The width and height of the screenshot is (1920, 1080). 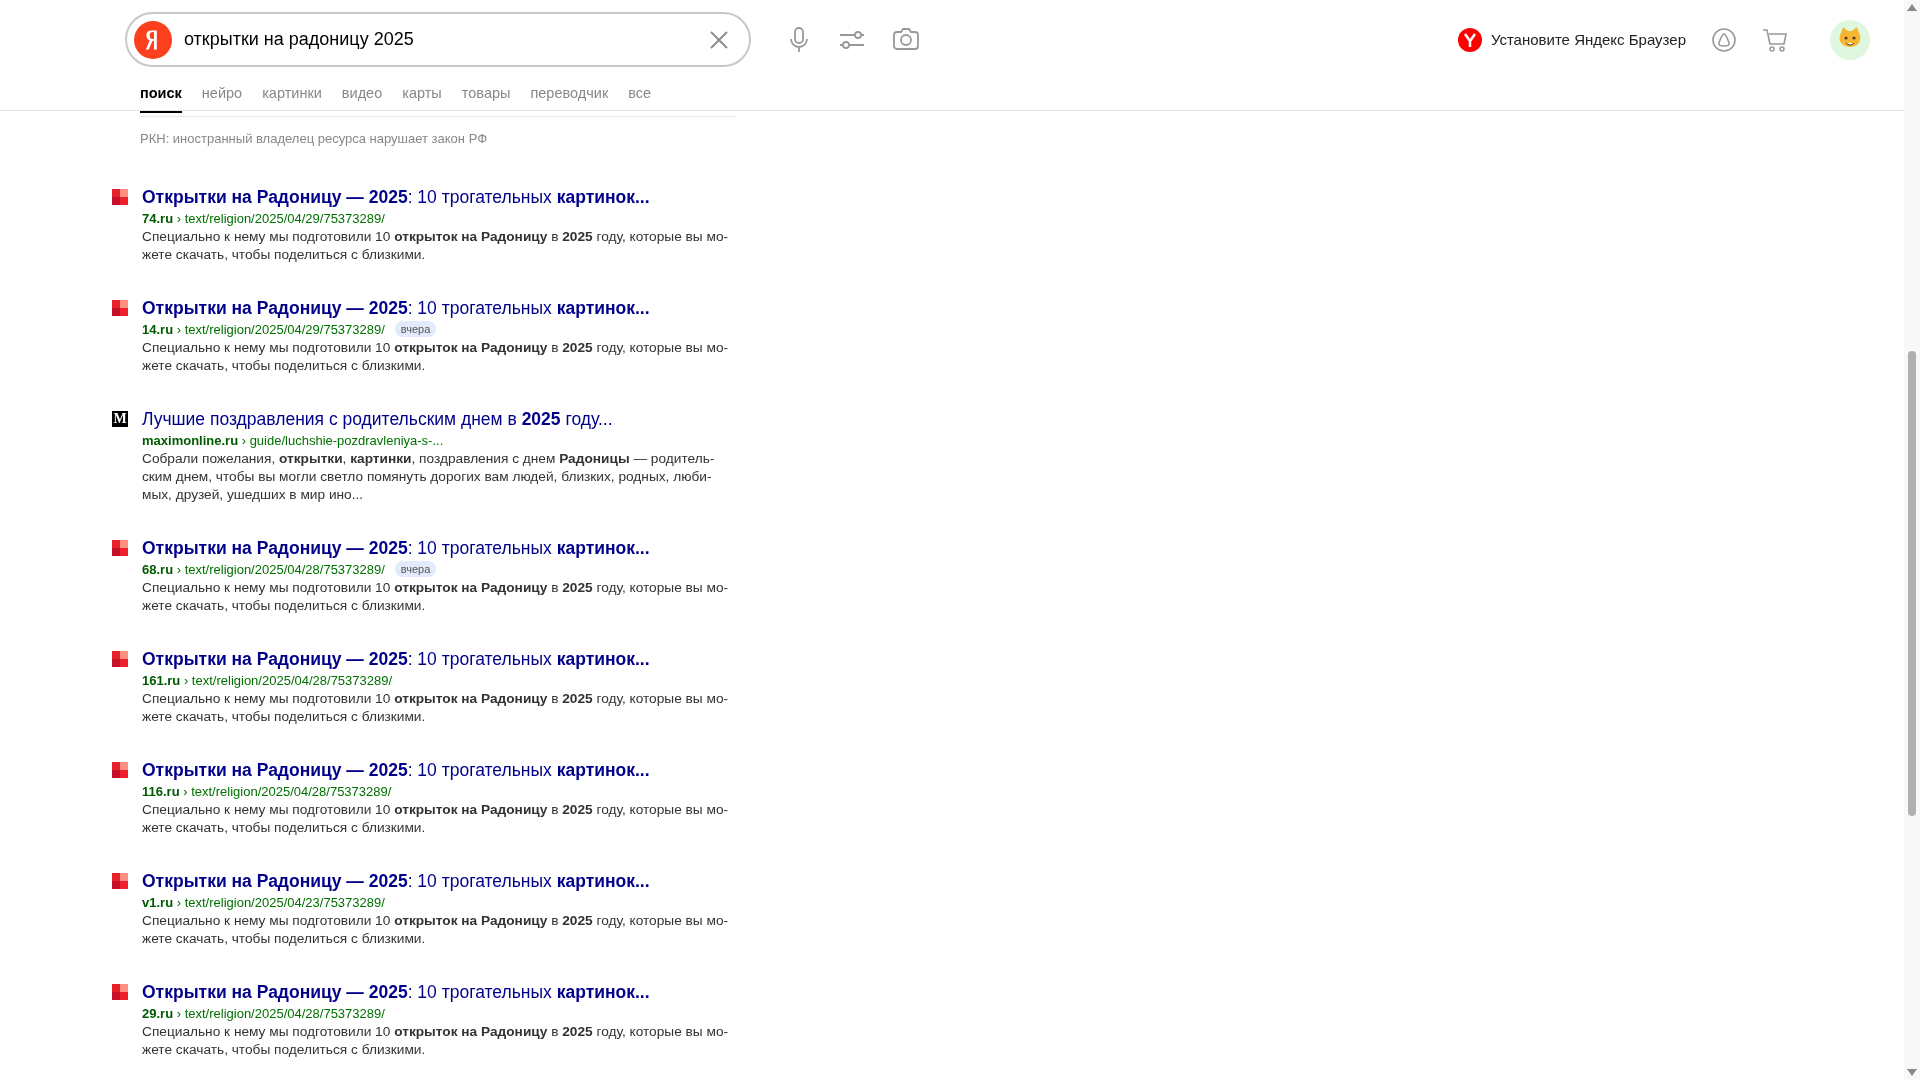 I want to click on search-tab: все, so click(x=640, y=97).